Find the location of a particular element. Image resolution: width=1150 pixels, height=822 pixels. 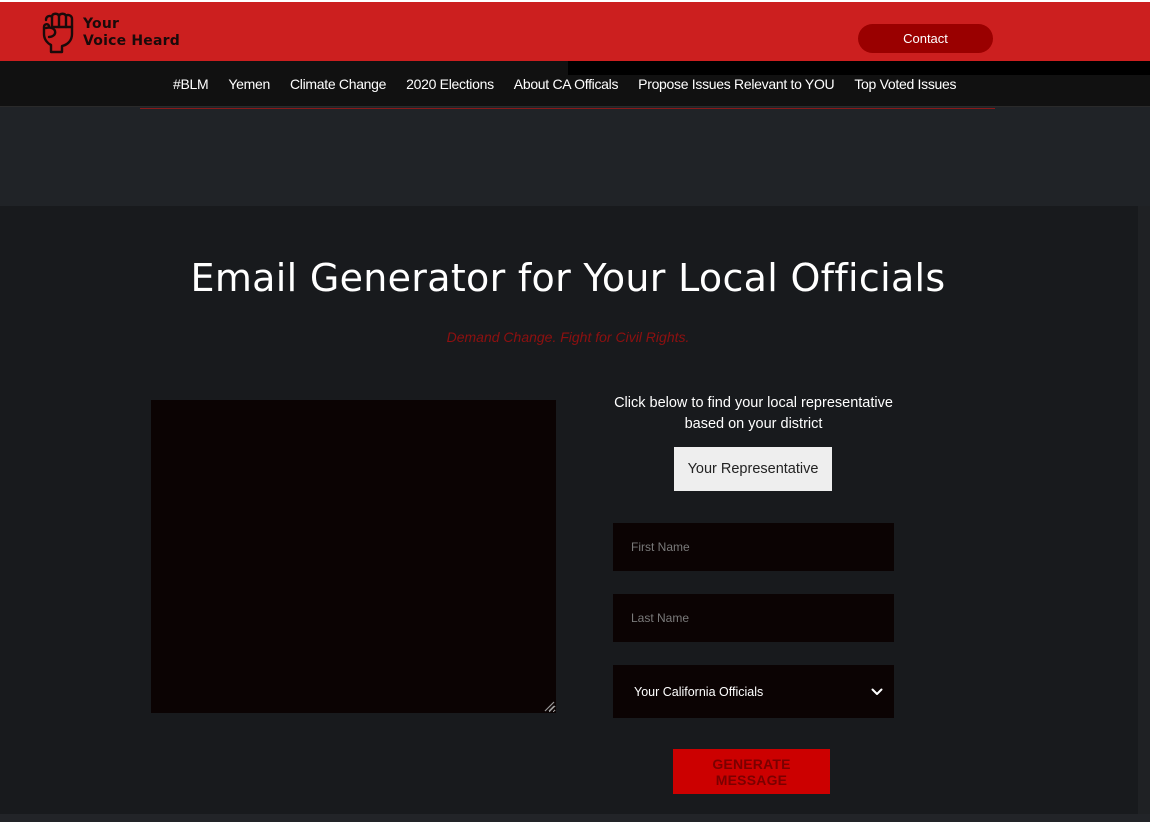

nav-item-2020-elections: 2020 Elections is located at coordinates (450, 84).